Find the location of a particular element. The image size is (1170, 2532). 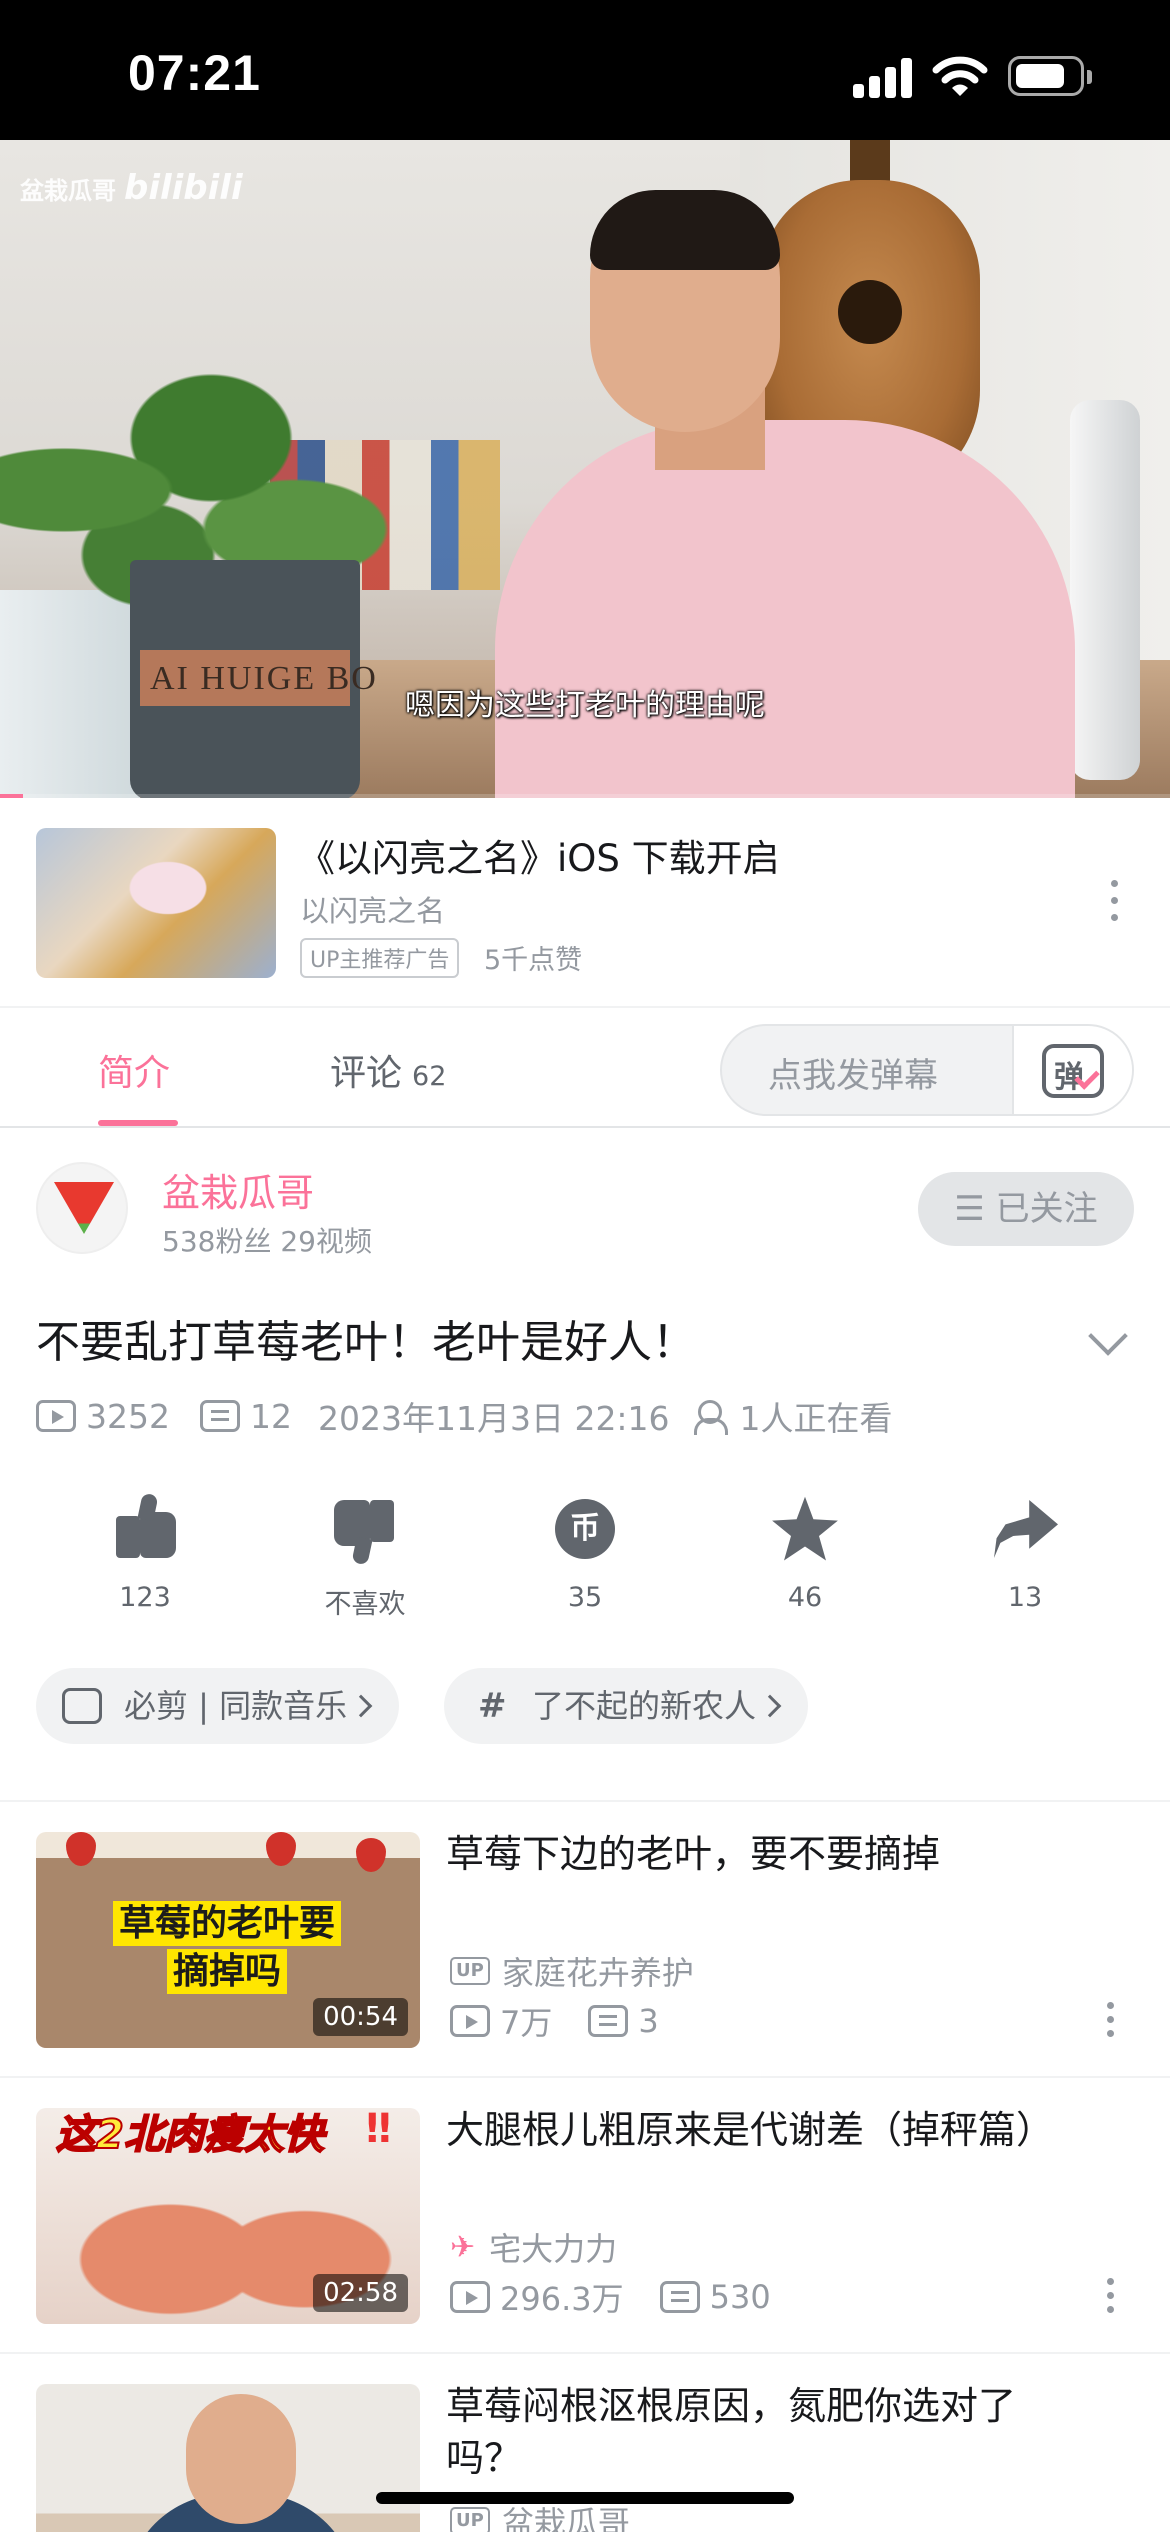

status-bar: 07:21 is located at coordinates (585, 70).